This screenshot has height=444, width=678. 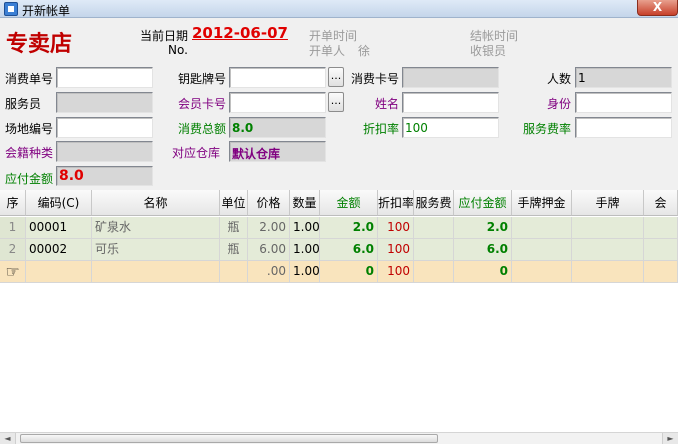 I want to click on people-label: 人数, so click(x=559, y=79).